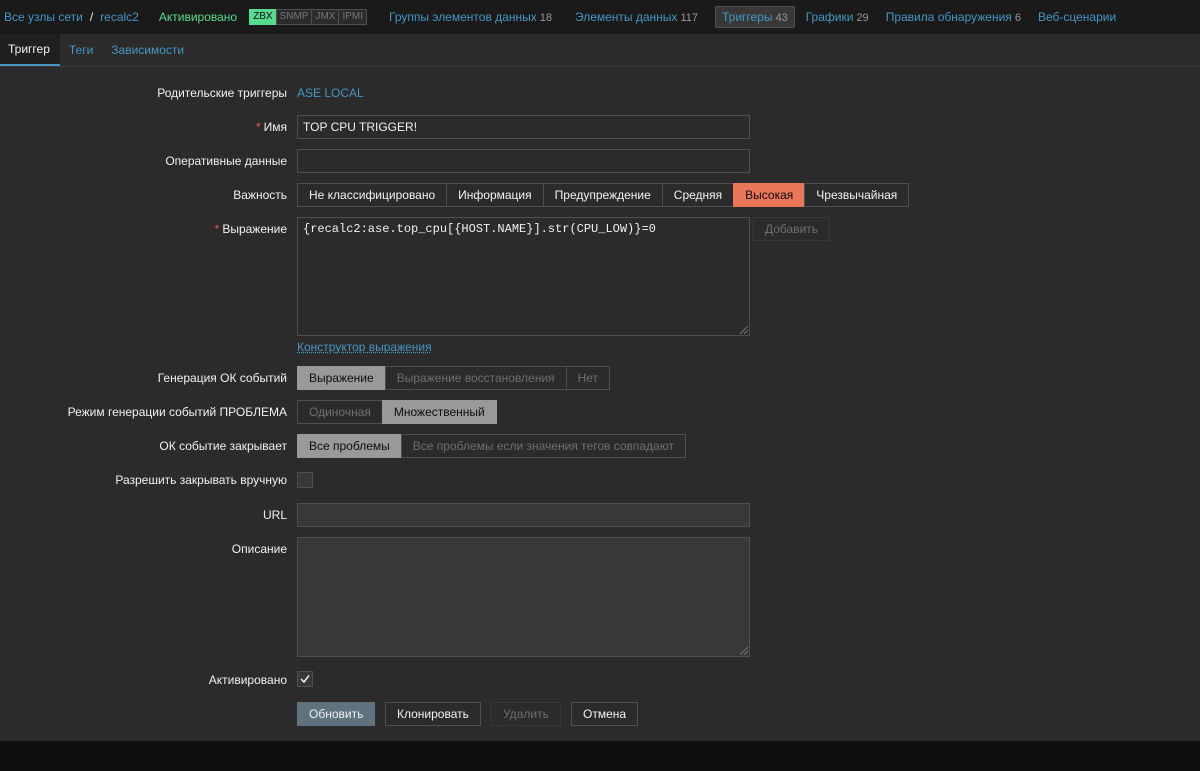 Image resolution: width=1200 pixels, height=771 pixels. I want to click on ok-gen-expression: Выражение, so click(341, 378).